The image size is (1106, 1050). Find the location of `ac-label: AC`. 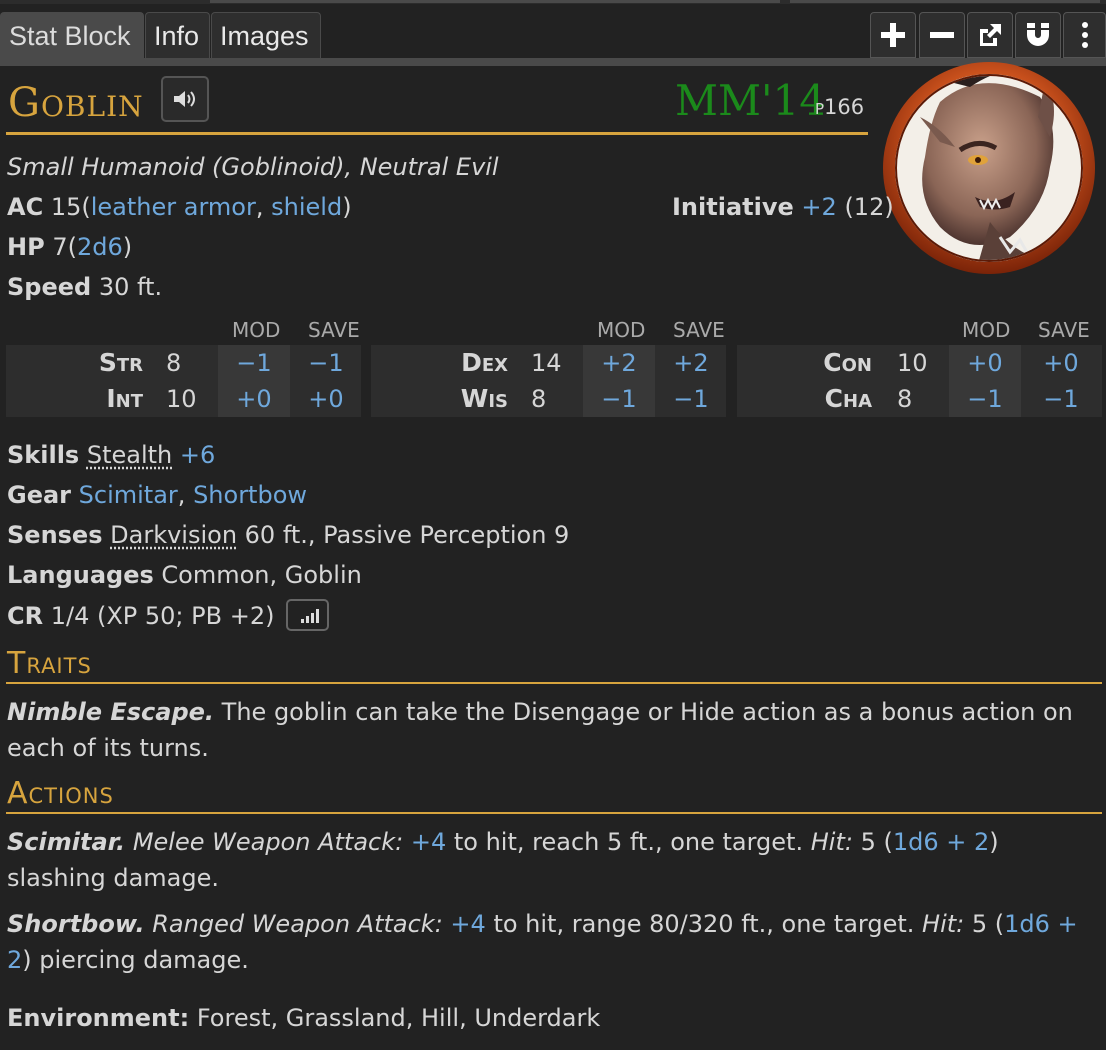

ac-label: AC is located at coordinates (25, 207).